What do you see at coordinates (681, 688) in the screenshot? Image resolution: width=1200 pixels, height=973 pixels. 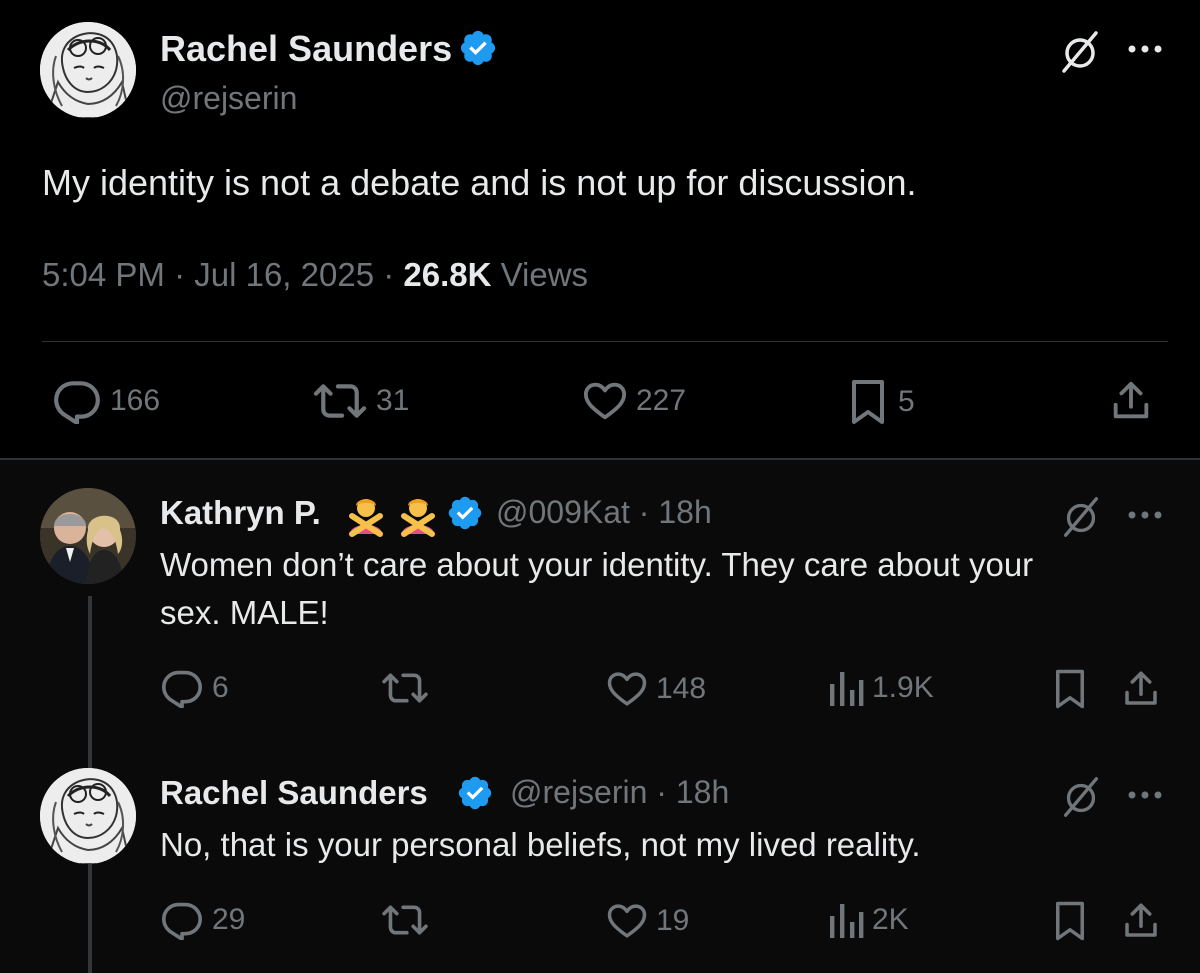 I see `like-count: 148` at bounding box center [681, 688].